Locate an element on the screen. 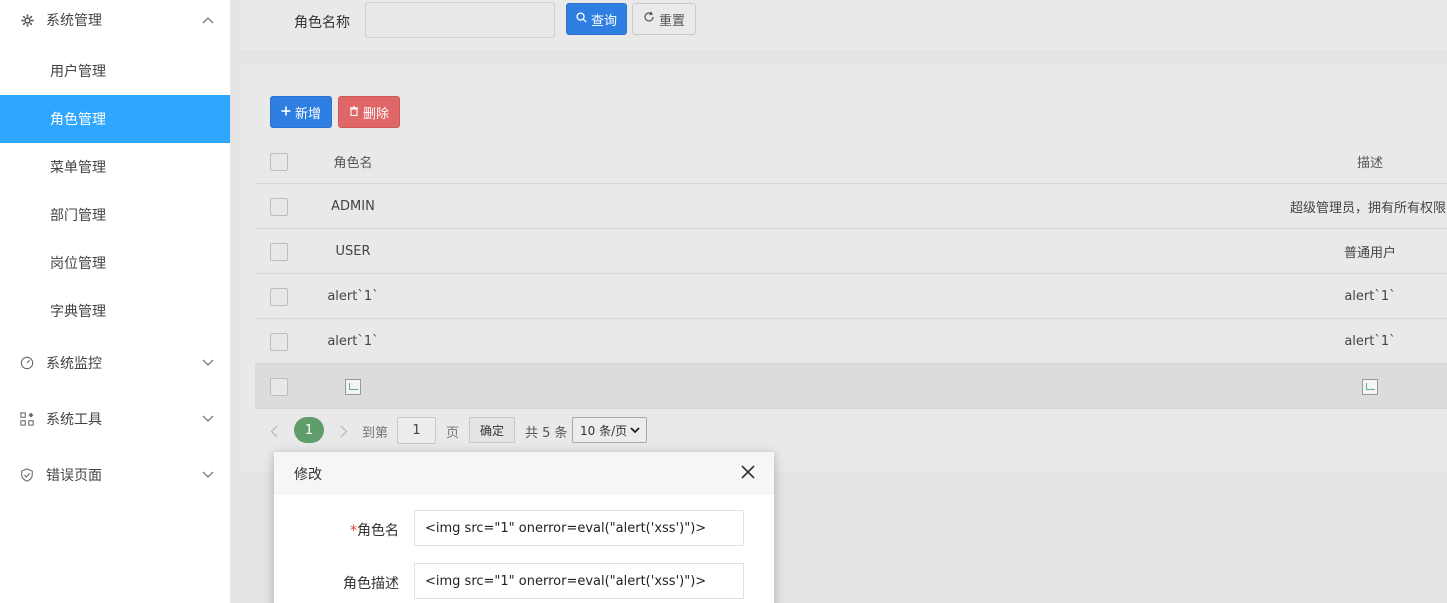 The height and width of the screenshot is (603, 1447). dialog-header: 修改 is located at coordinates (524, 473).